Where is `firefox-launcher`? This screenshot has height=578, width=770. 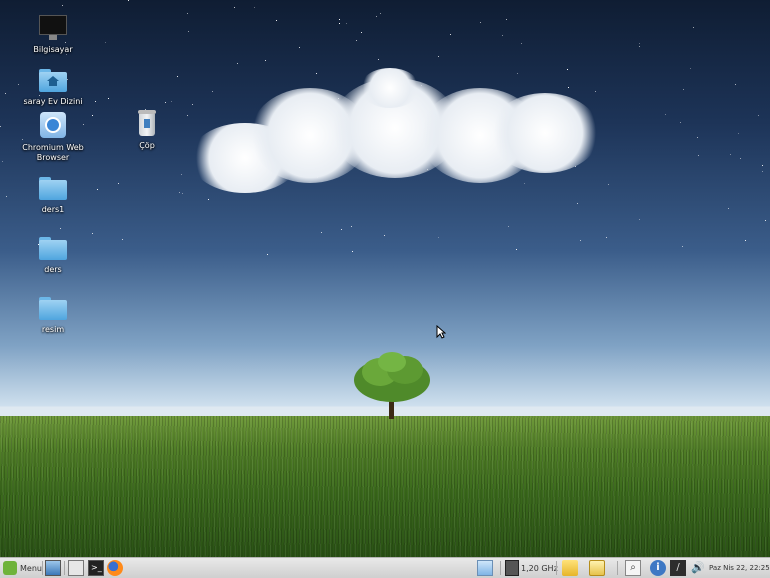 firefox-launcher is located at coordinates (115, 568).